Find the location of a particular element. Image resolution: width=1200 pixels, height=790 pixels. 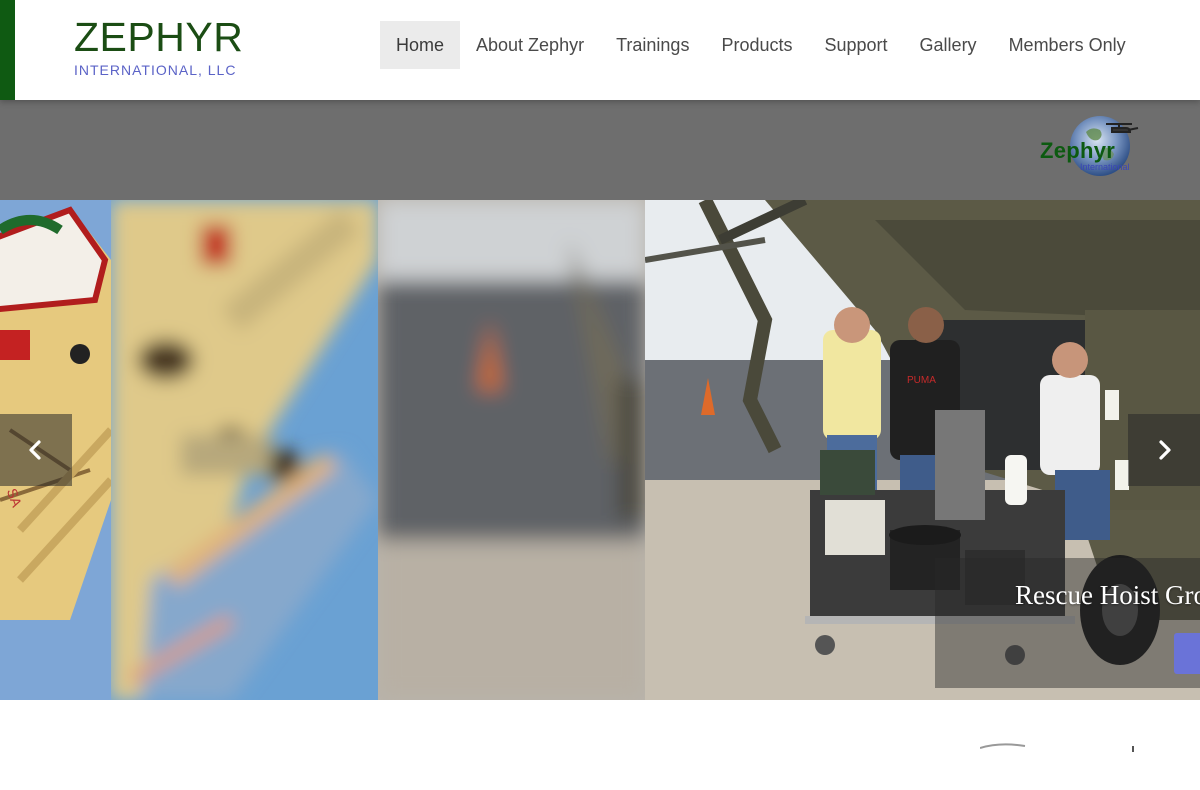

chevron-left-icon is located at coordinates (35, 450).